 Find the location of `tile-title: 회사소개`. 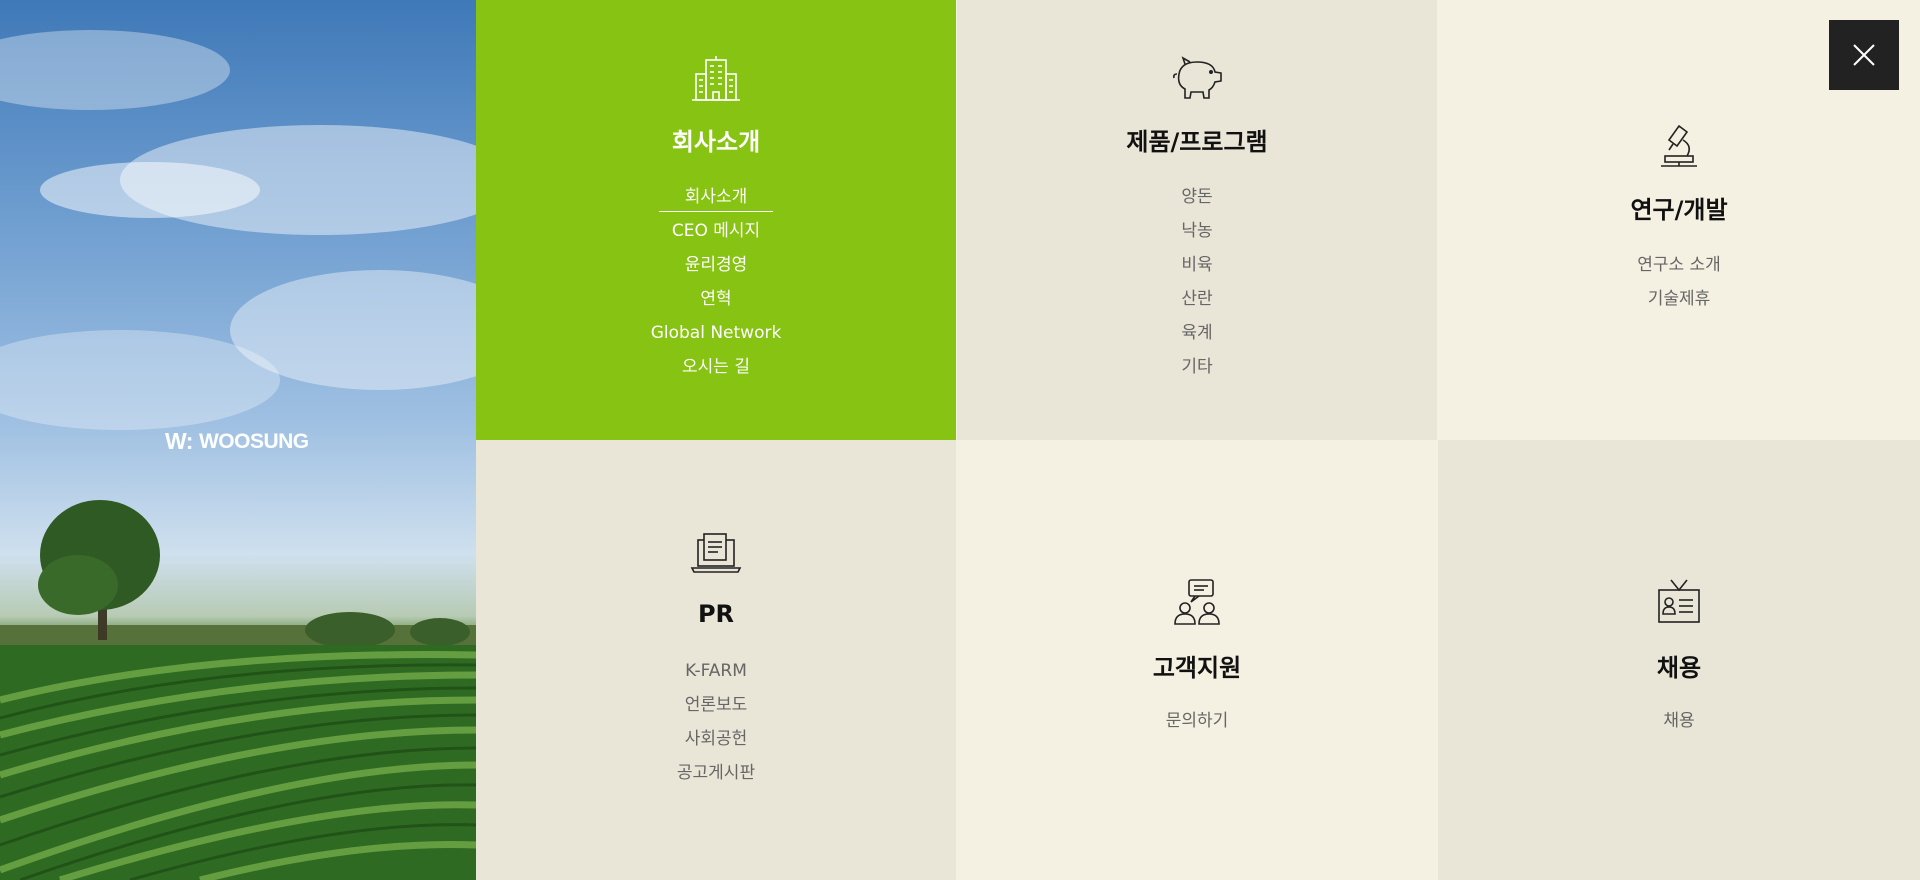

tile-title: 회사소개 is located at coordinates (716, 139).